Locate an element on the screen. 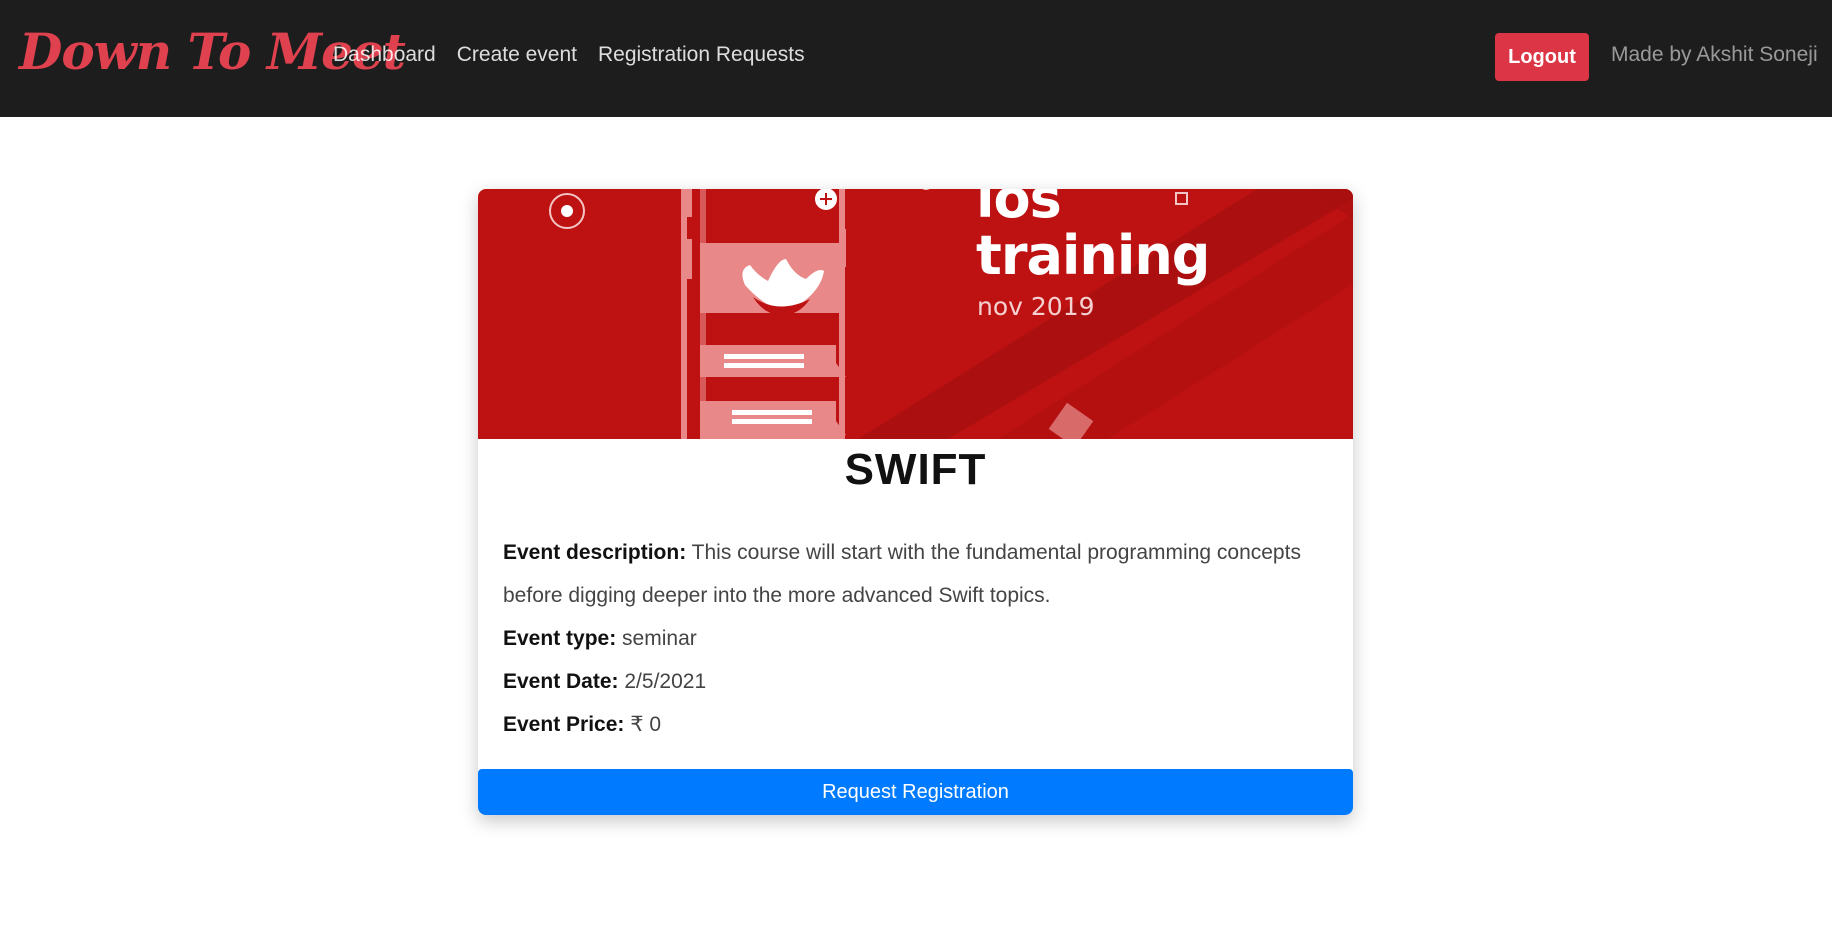  event-price-label: Event Price: is located at coordinates (564, 724).